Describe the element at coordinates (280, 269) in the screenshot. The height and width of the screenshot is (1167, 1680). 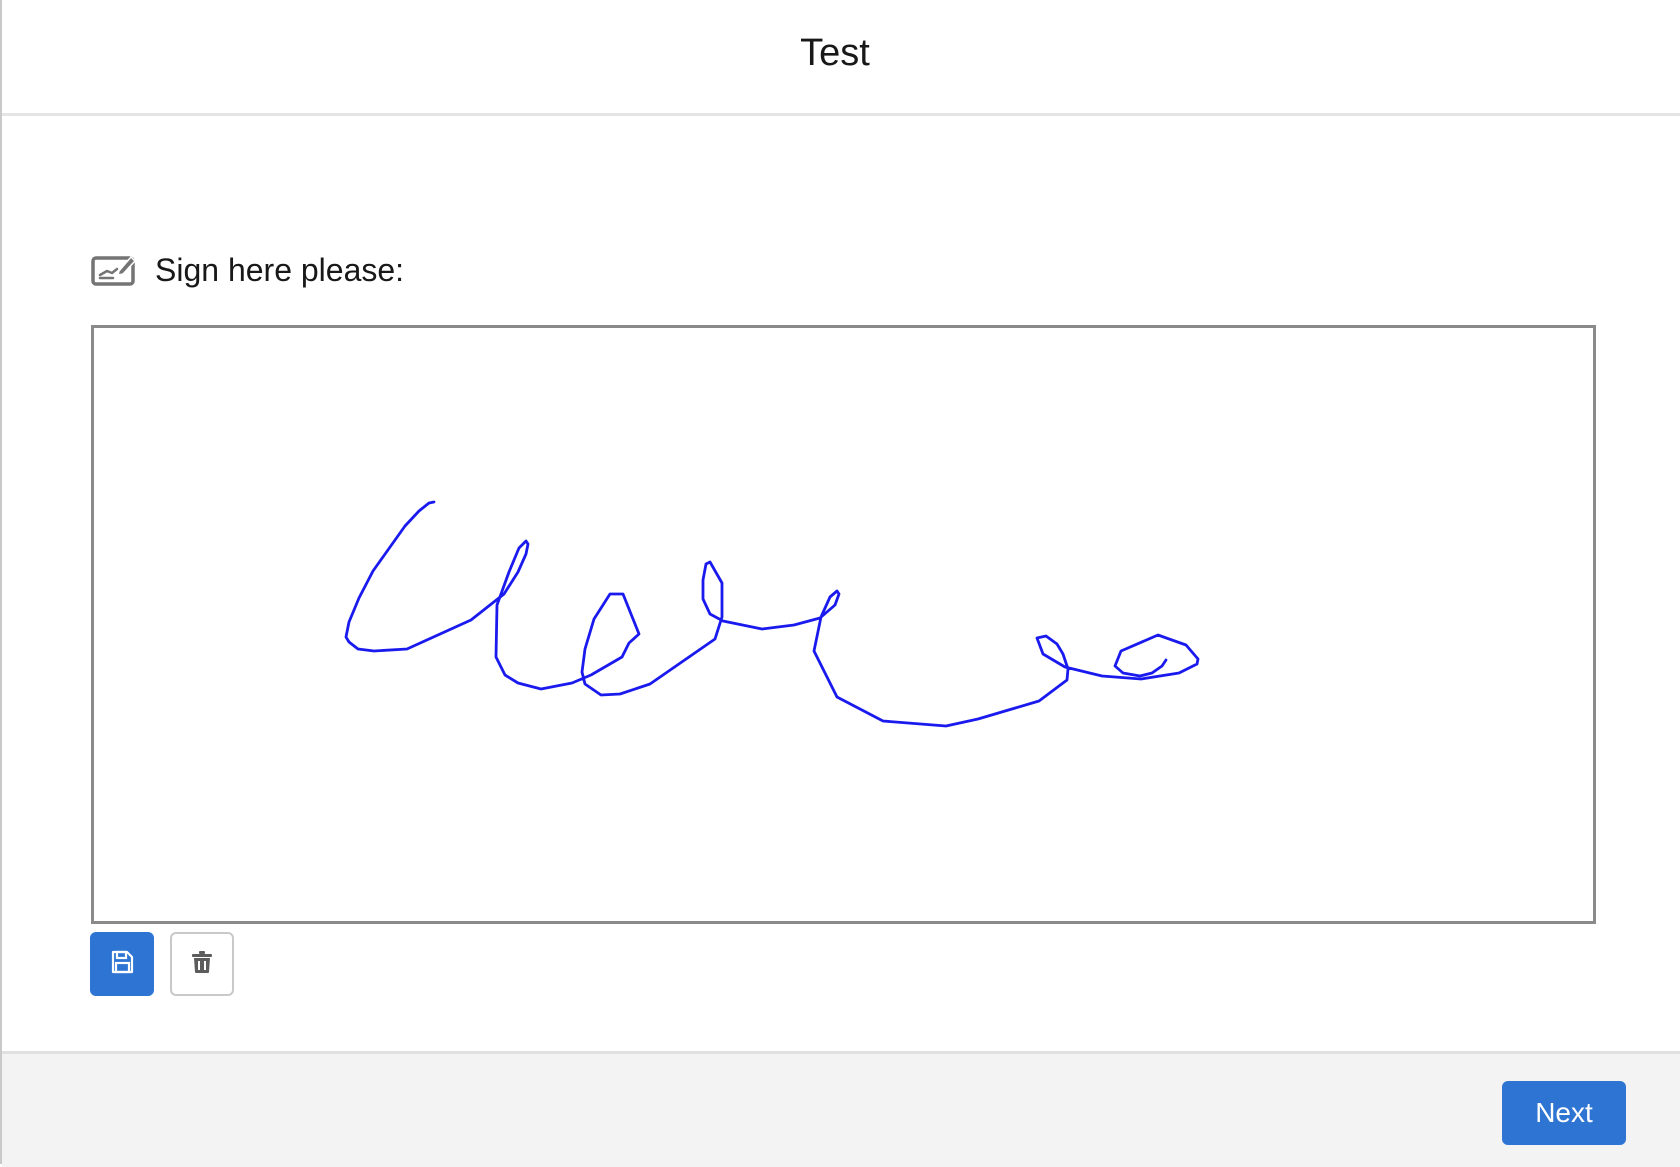
I see `signature-label: Sign here please:` at that location.